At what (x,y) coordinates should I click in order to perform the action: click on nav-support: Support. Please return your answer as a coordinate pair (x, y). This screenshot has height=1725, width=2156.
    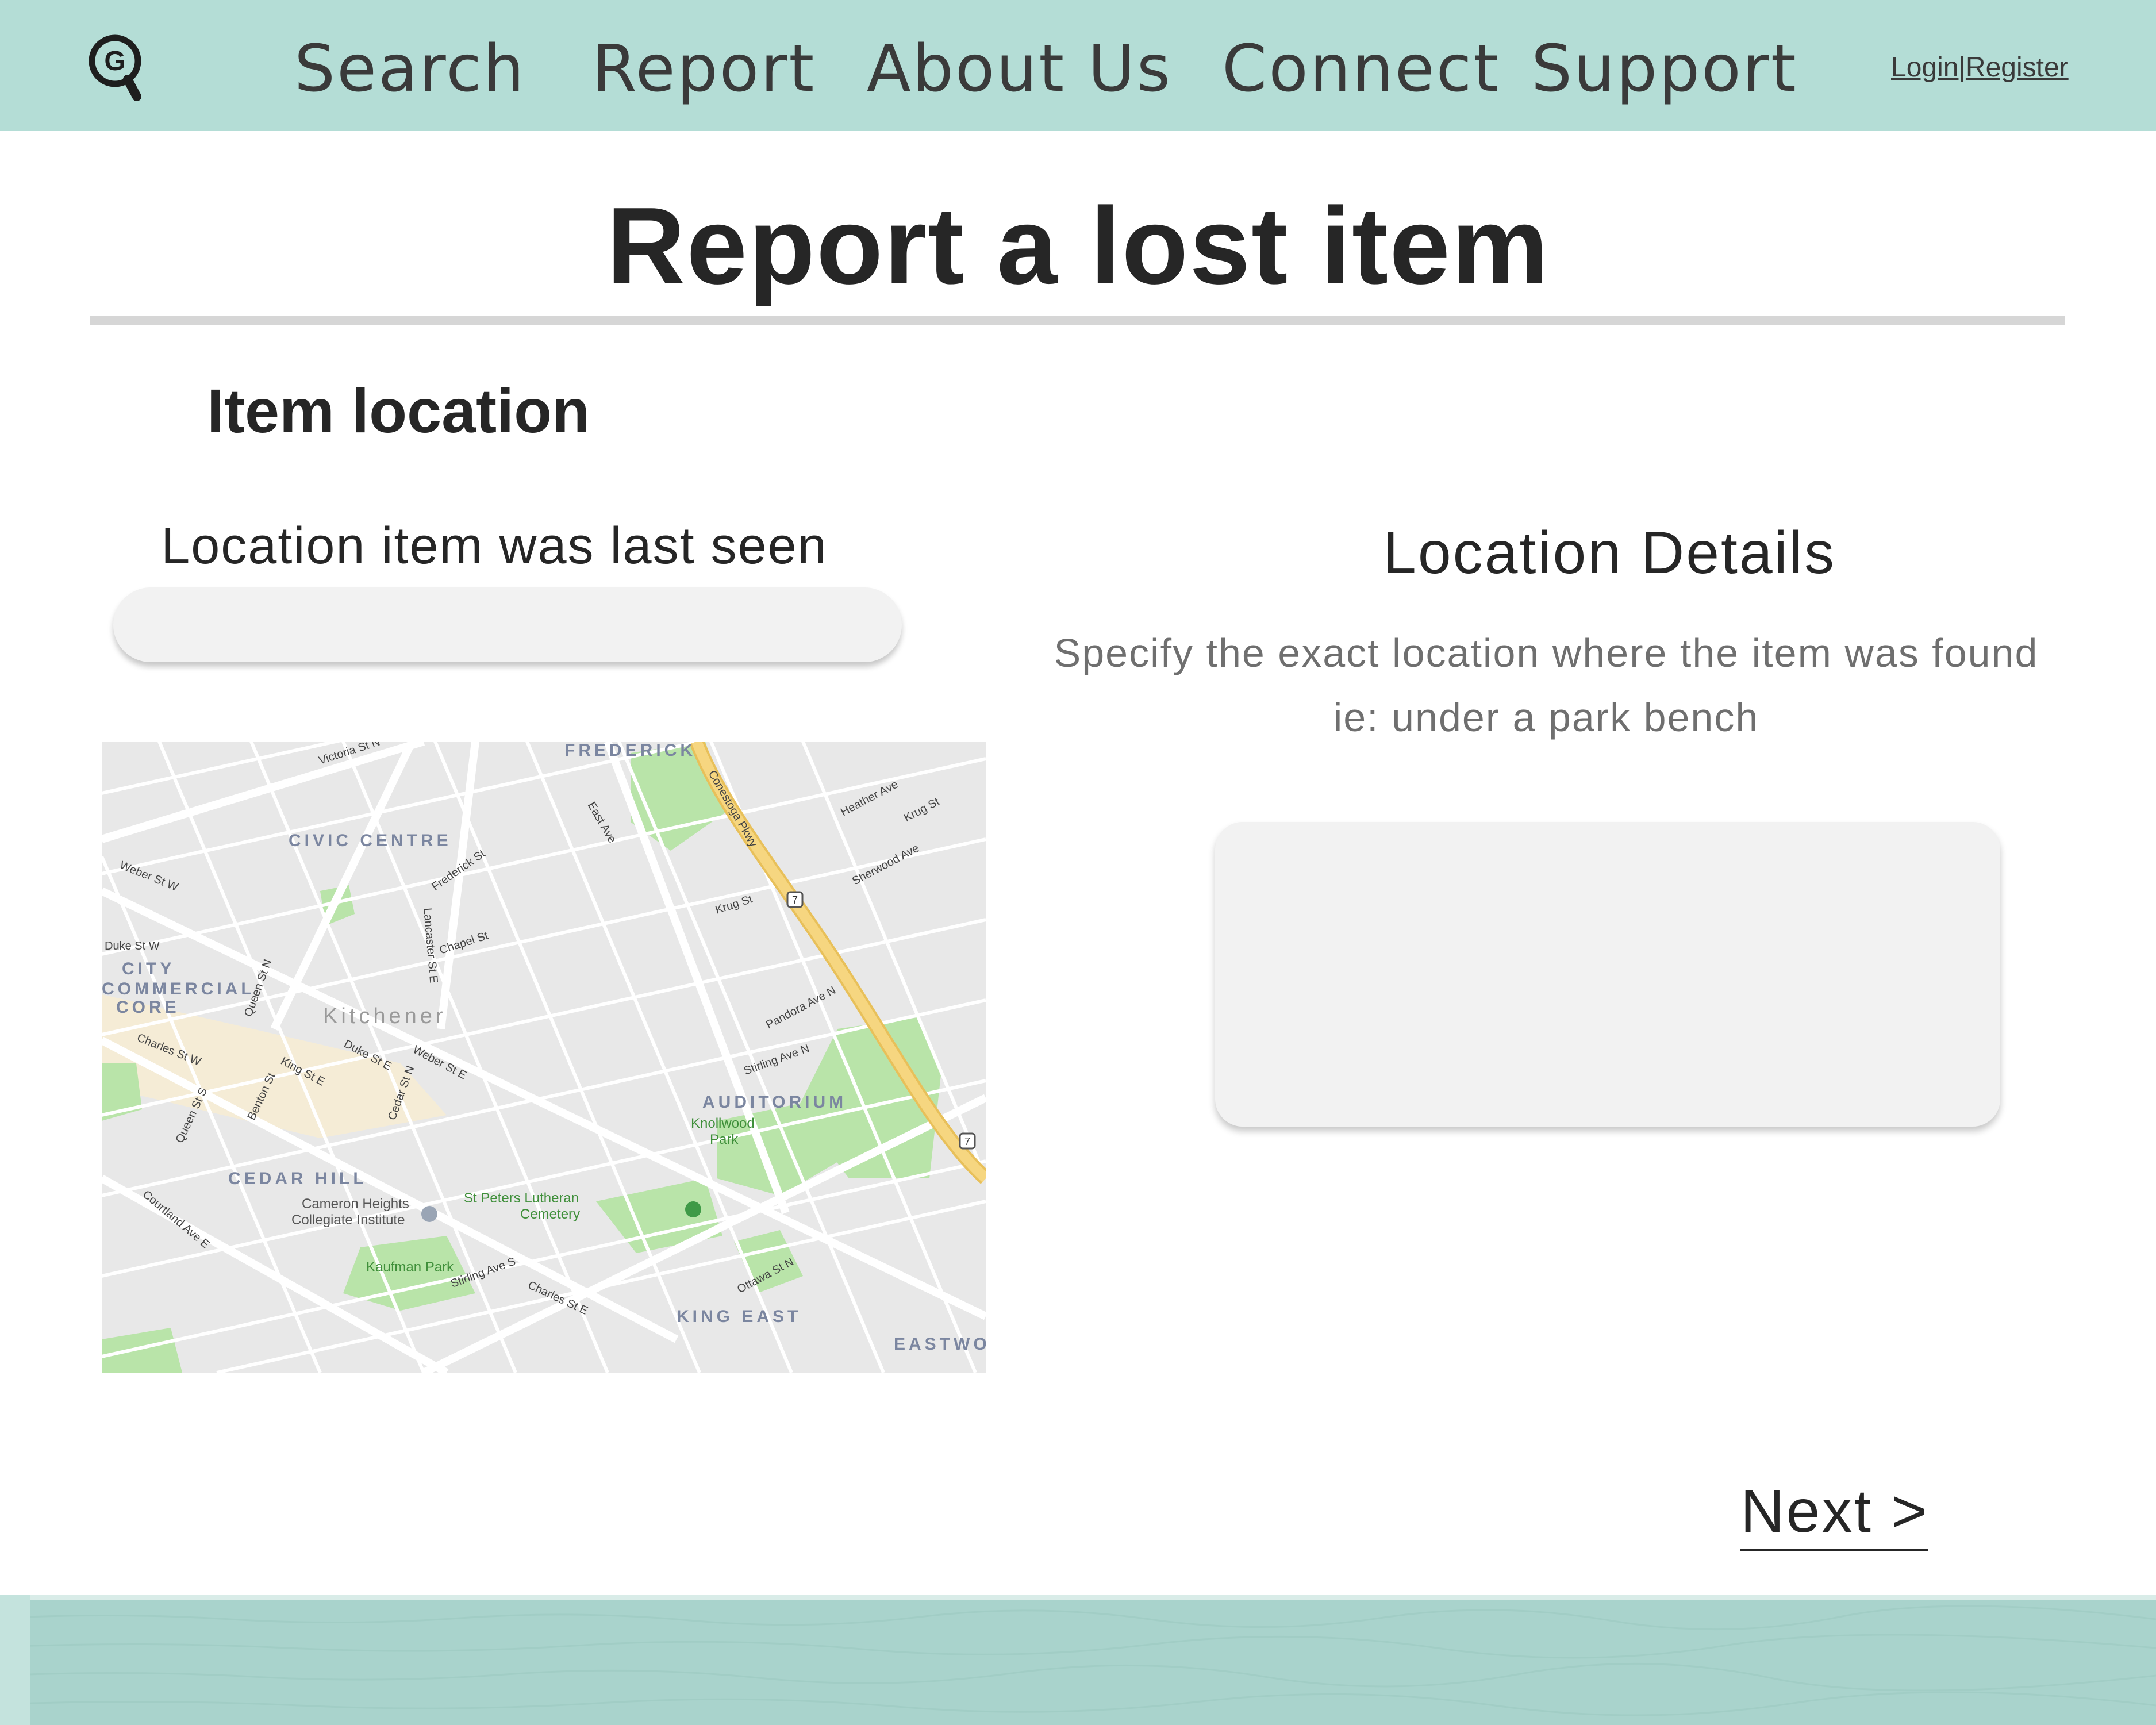
    Looking at the image, I should click on (1665, 69).